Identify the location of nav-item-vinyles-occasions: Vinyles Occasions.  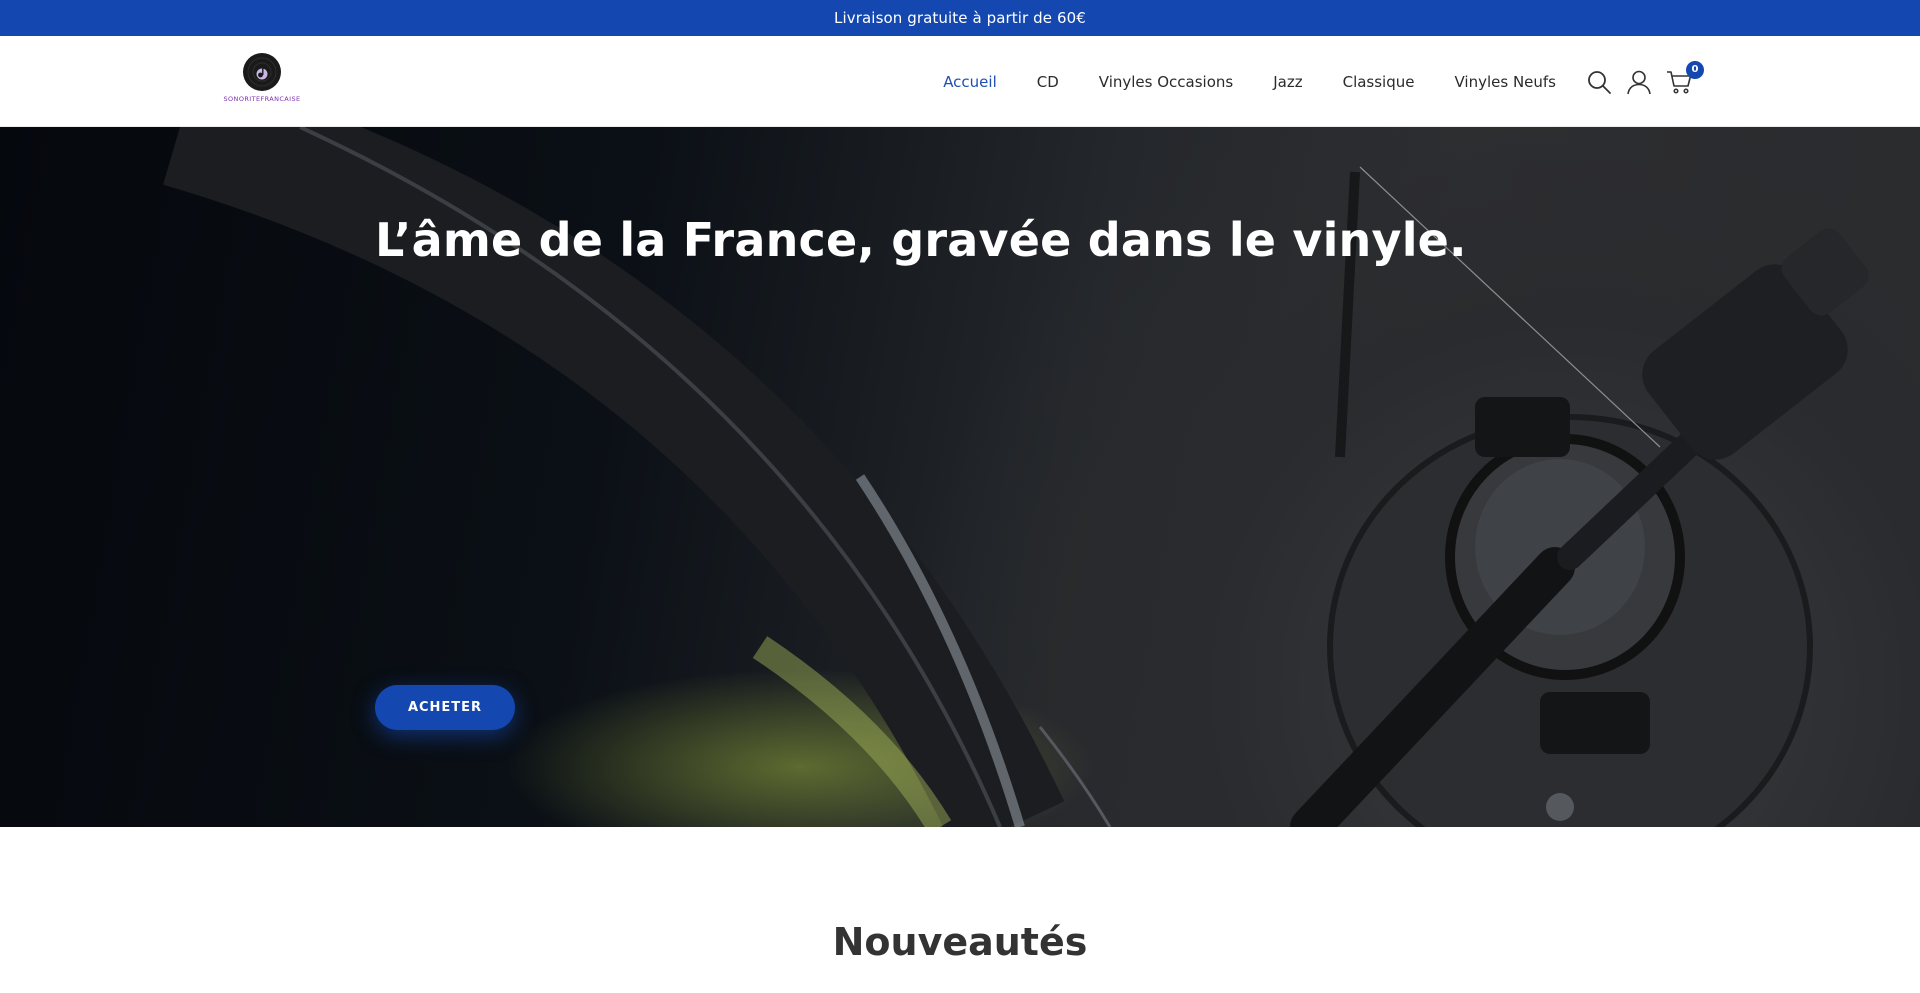
(1166, 82).